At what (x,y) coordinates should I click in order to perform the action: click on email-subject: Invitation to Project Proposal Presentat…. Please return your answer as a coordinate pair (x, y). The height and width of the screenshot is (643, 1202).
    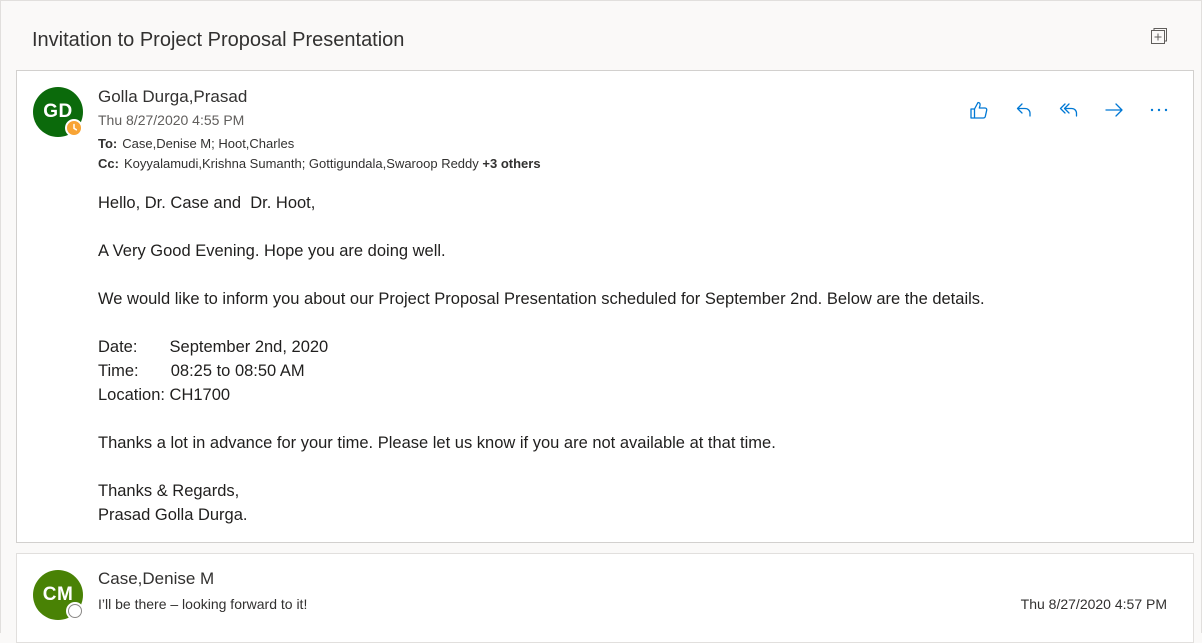
    Looking at the image, I should click on (218, 40).